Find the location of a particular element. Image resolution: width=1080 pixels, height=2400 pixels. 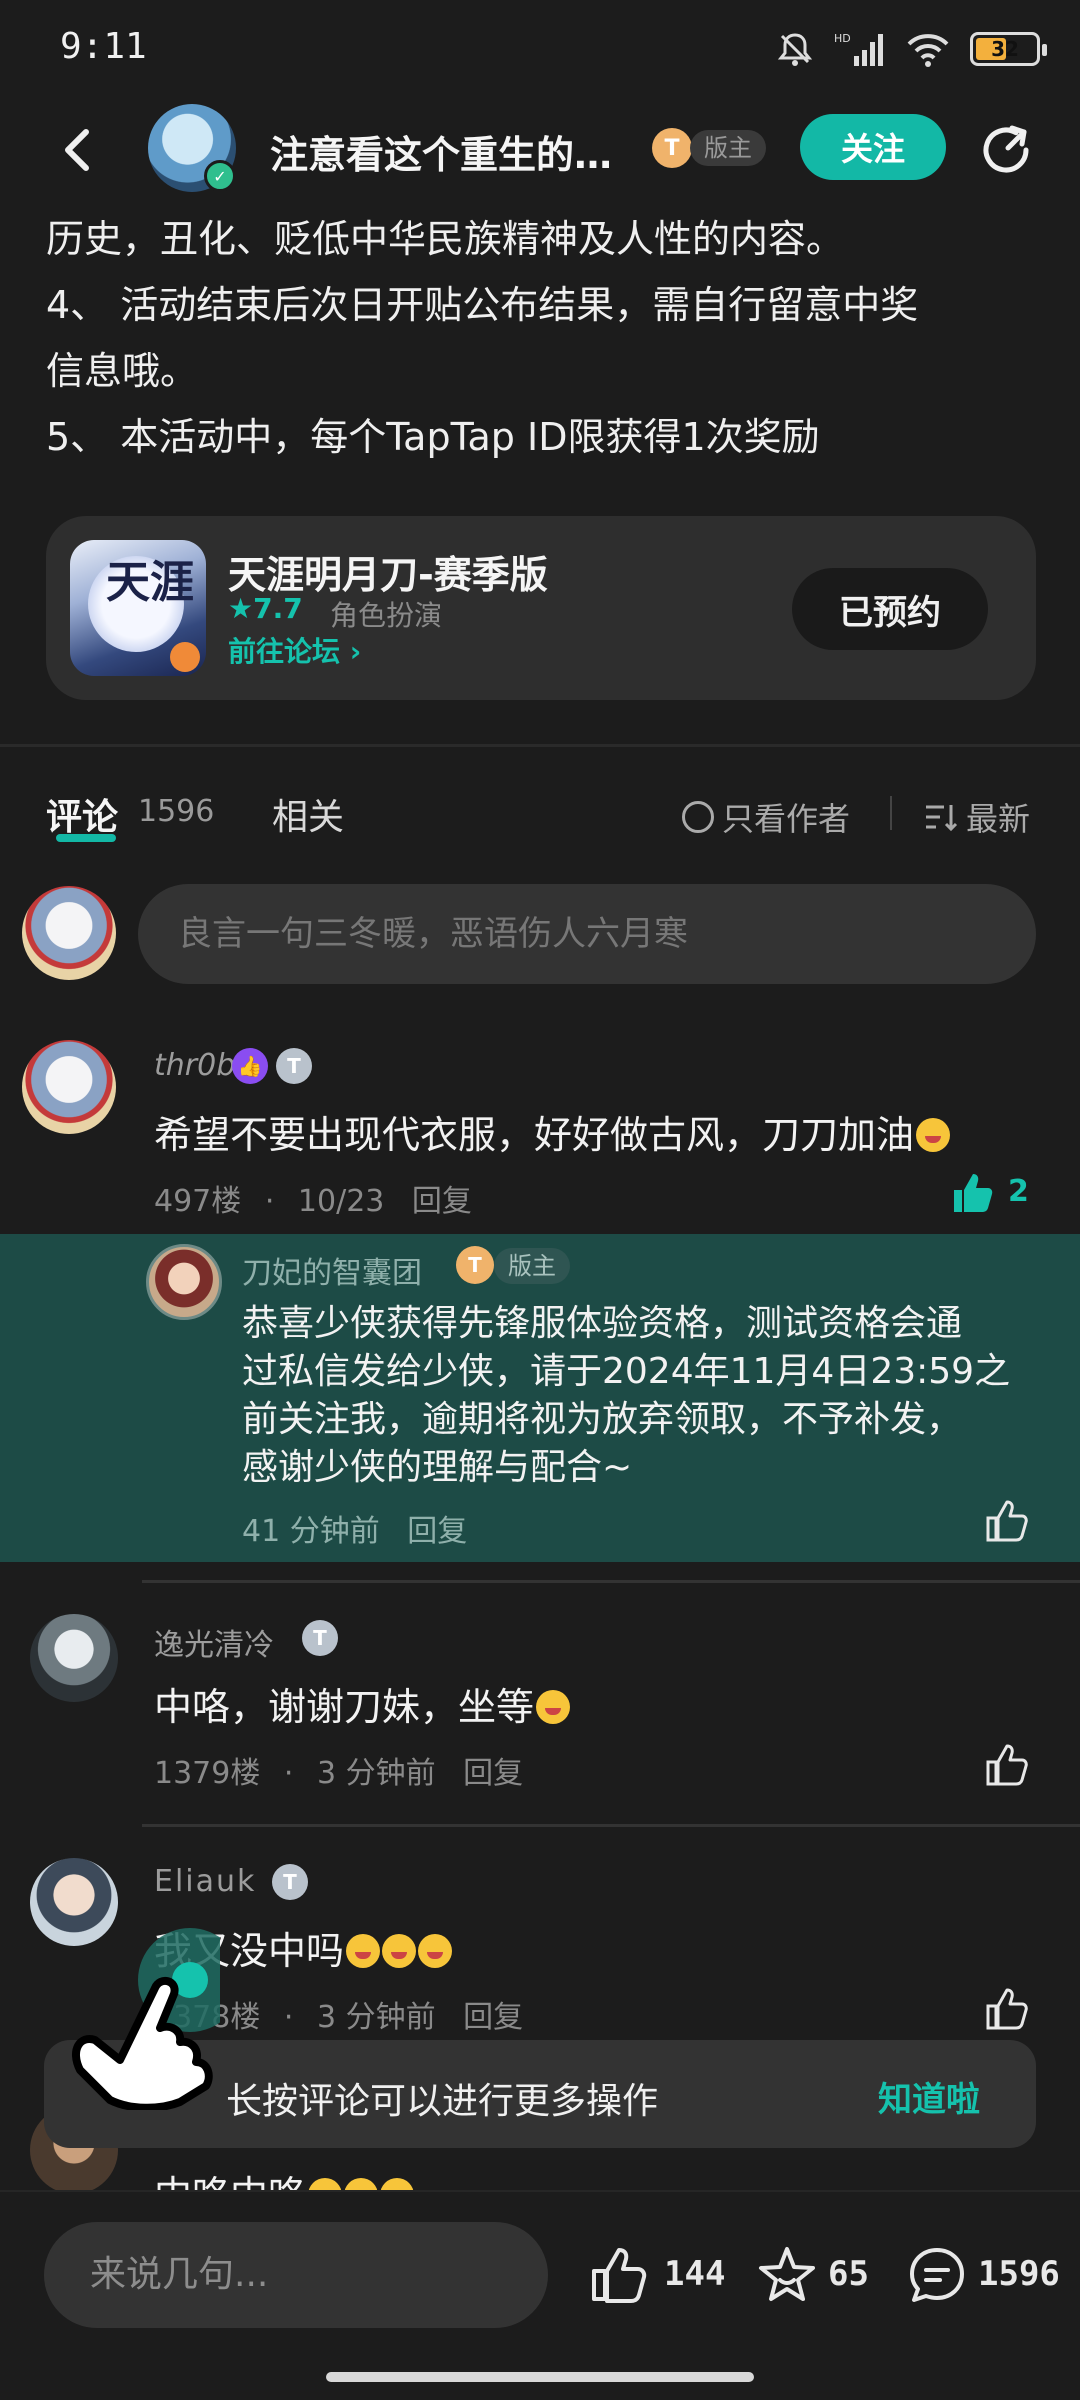

battery-icon: 32 is located at coordinates (1008, 49).